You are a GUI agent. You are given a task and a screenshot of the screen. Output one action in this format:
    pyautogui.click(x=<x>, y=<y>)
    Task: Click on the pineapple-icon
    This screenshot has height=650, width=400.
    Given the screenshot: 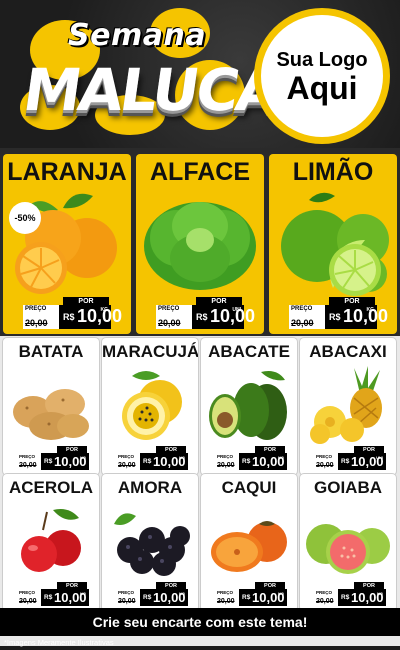 What is the action you would take?
    pyautogui.click(x=348, y=405)
    